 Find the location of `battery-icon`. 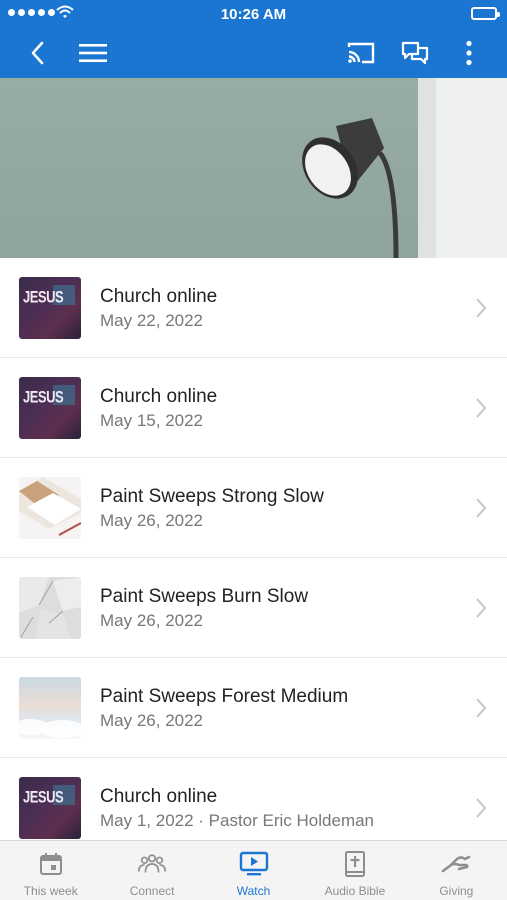

battery-icon is located at coordinates (485, 13).